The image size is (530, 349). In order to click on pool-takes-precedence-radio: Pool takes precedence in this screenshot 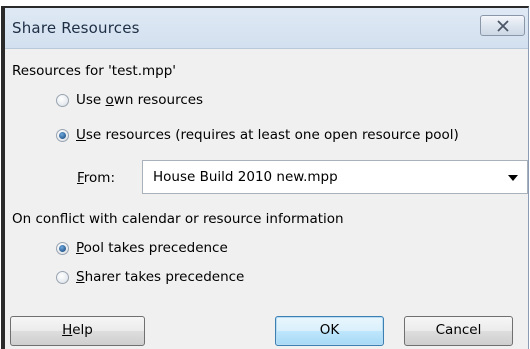, I will do `click(142, 248)`.